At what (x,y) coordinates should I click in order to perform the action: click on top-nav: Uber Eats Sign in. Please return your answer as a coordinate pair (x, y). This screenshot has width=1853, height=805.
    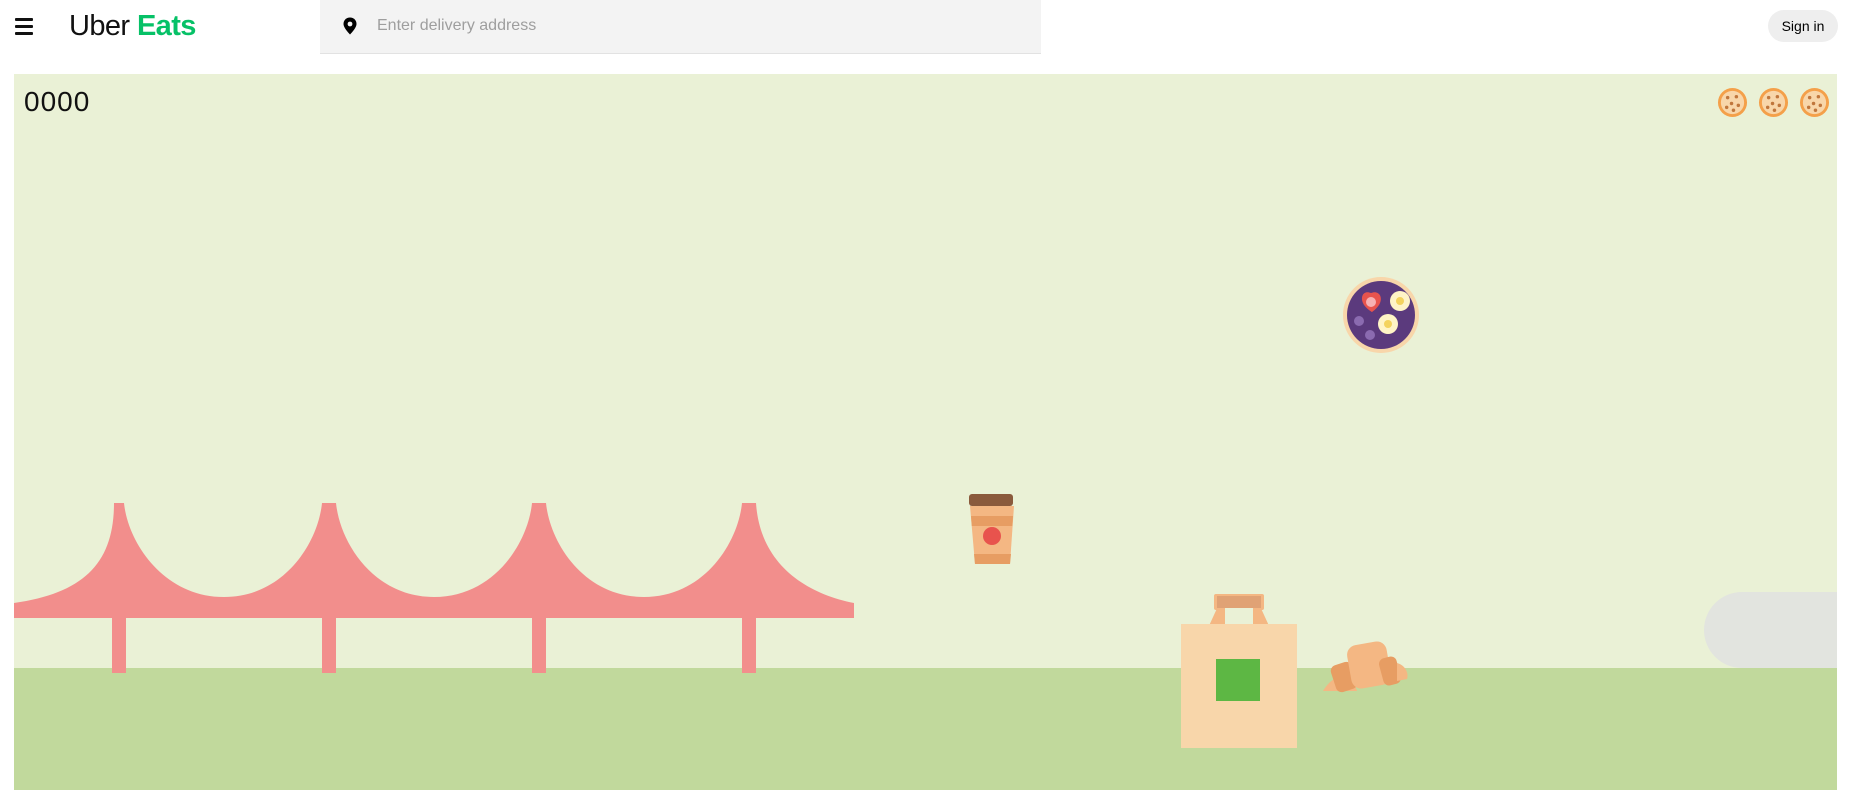
    Looking at the image, I should click on (926, 37).